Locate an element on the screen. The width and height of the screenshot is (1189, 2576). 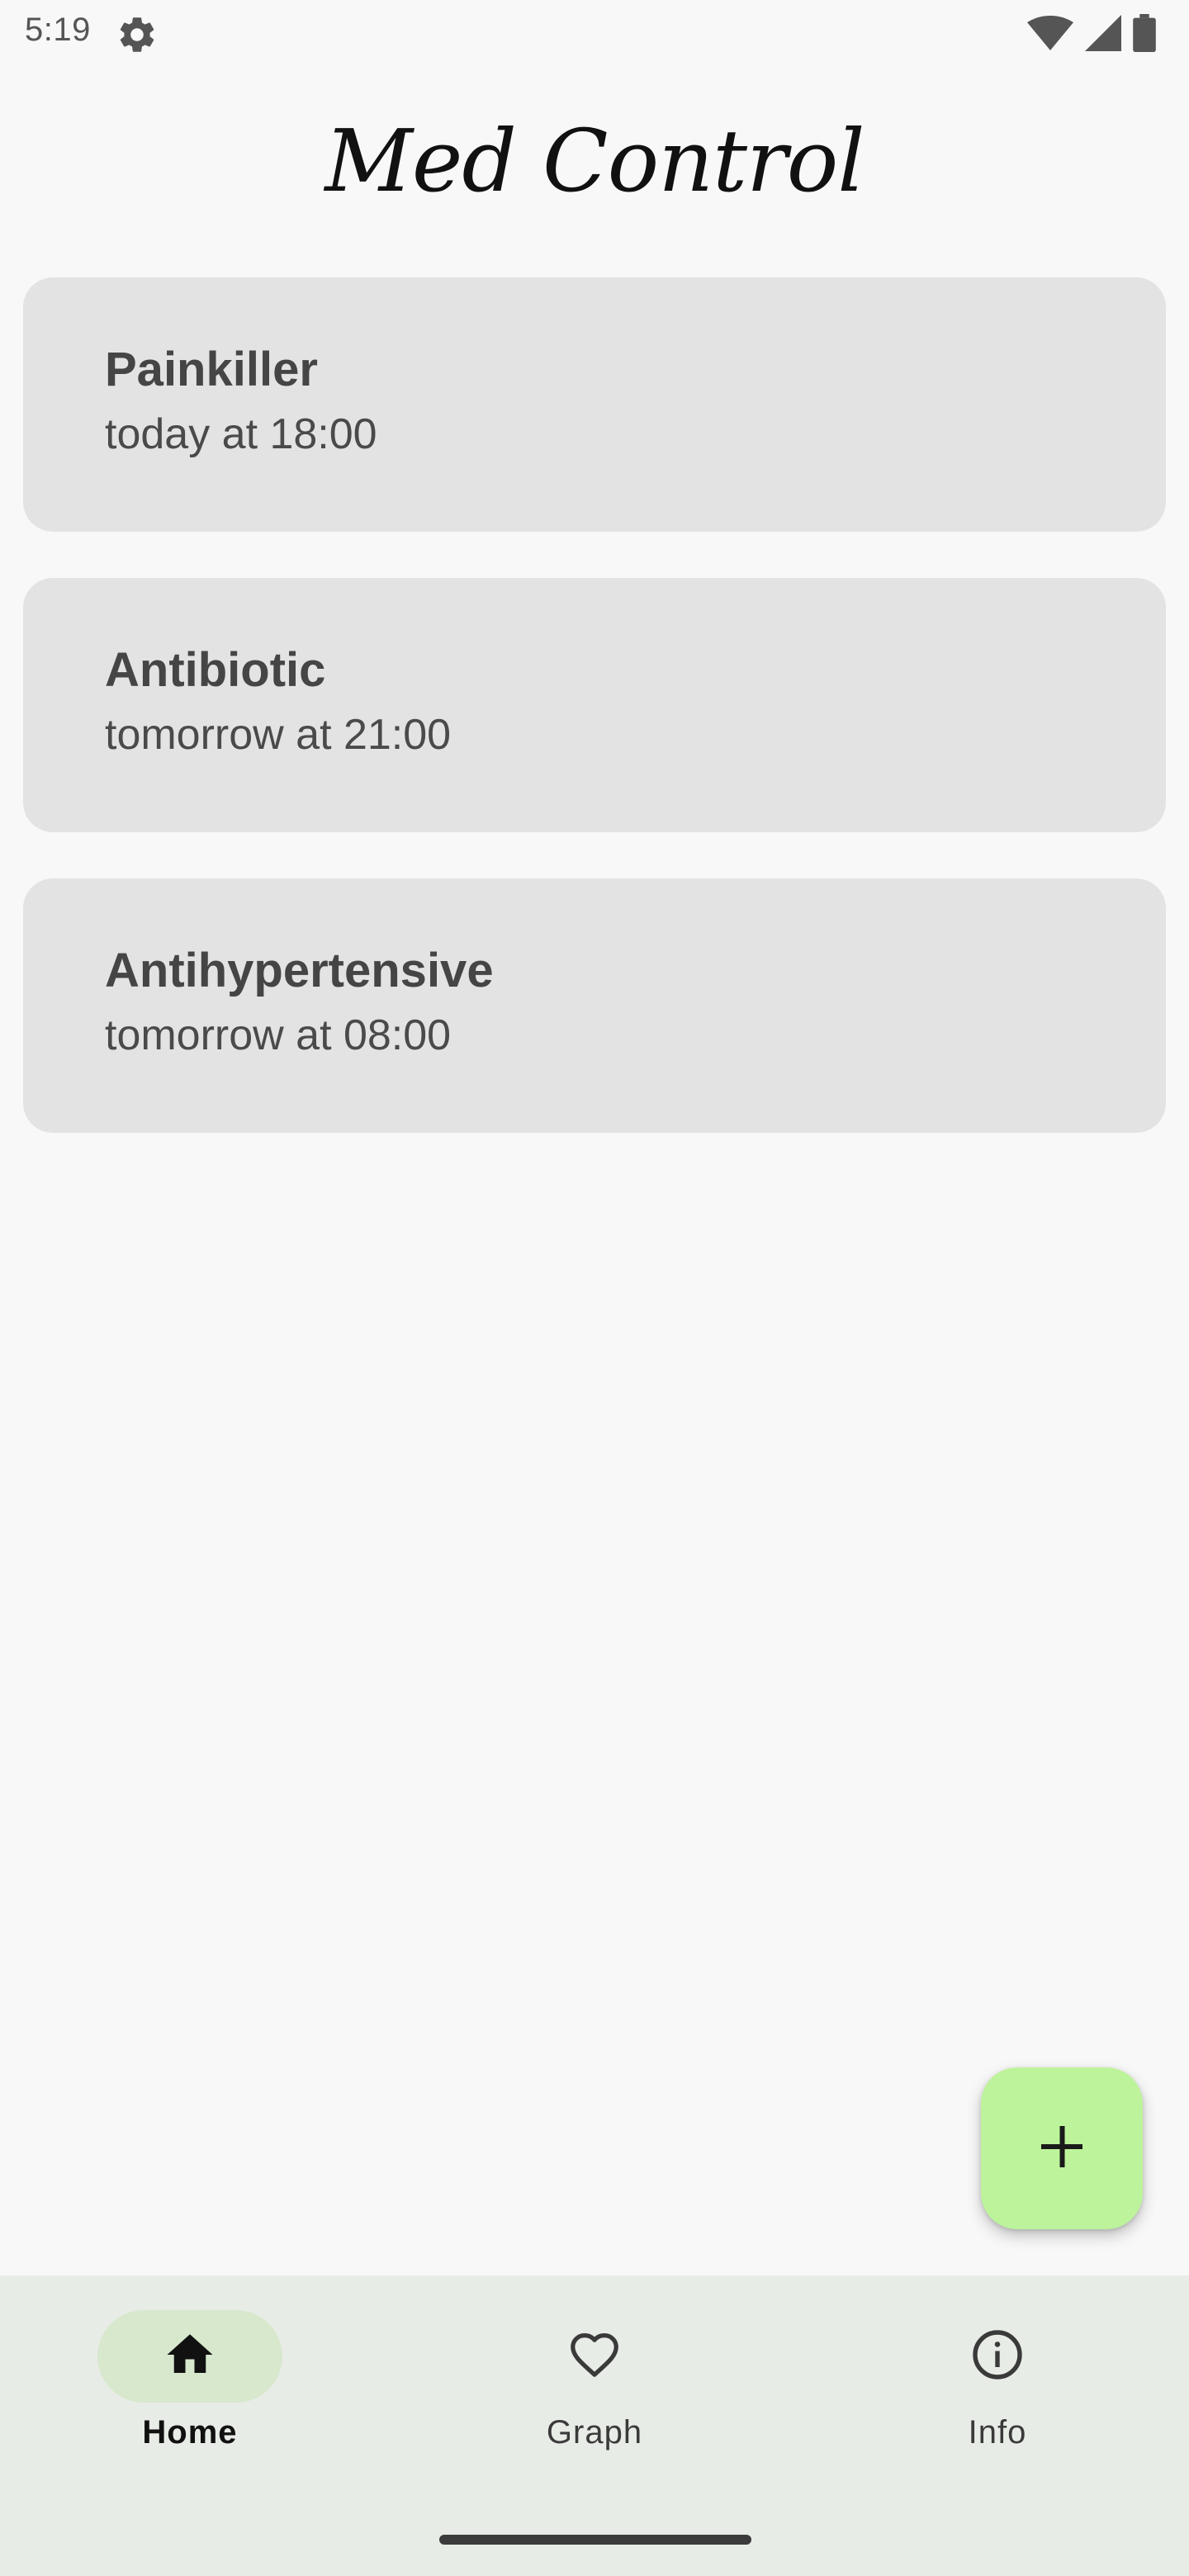
add-medication-button is located at coordinates (1062, 2148).